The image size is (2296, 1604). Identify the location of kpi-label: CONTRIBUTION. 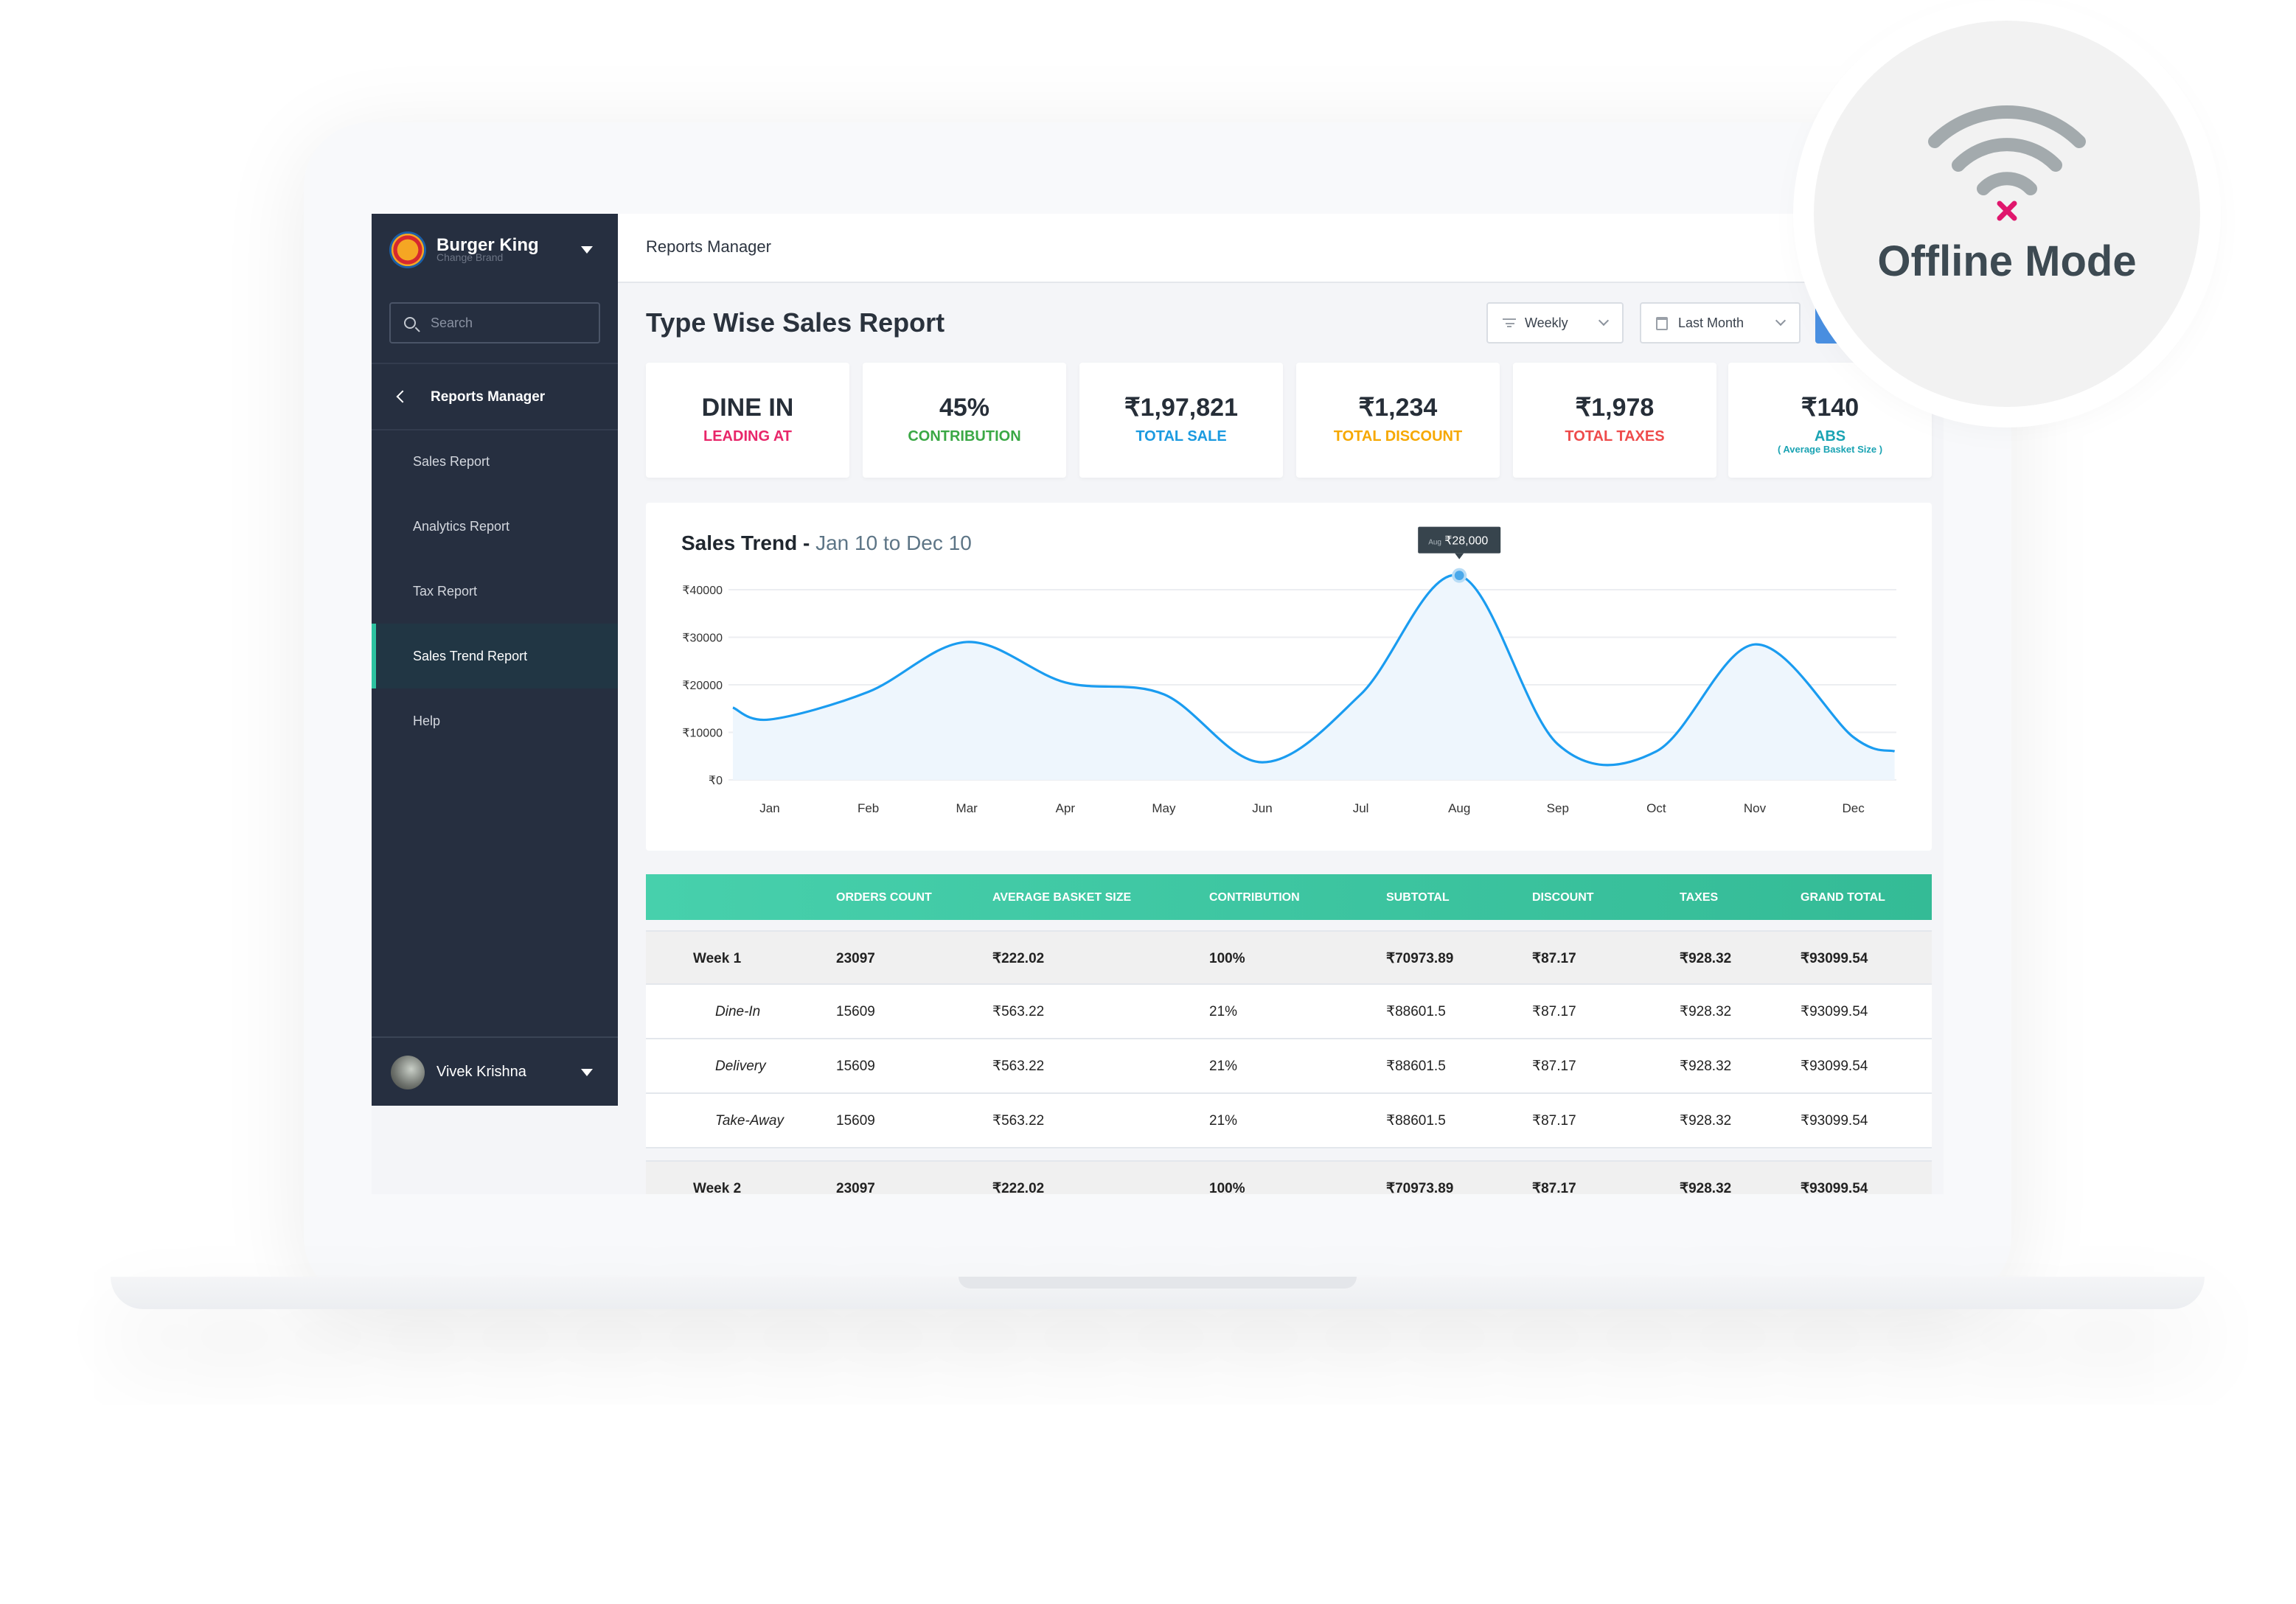
(964, 437).